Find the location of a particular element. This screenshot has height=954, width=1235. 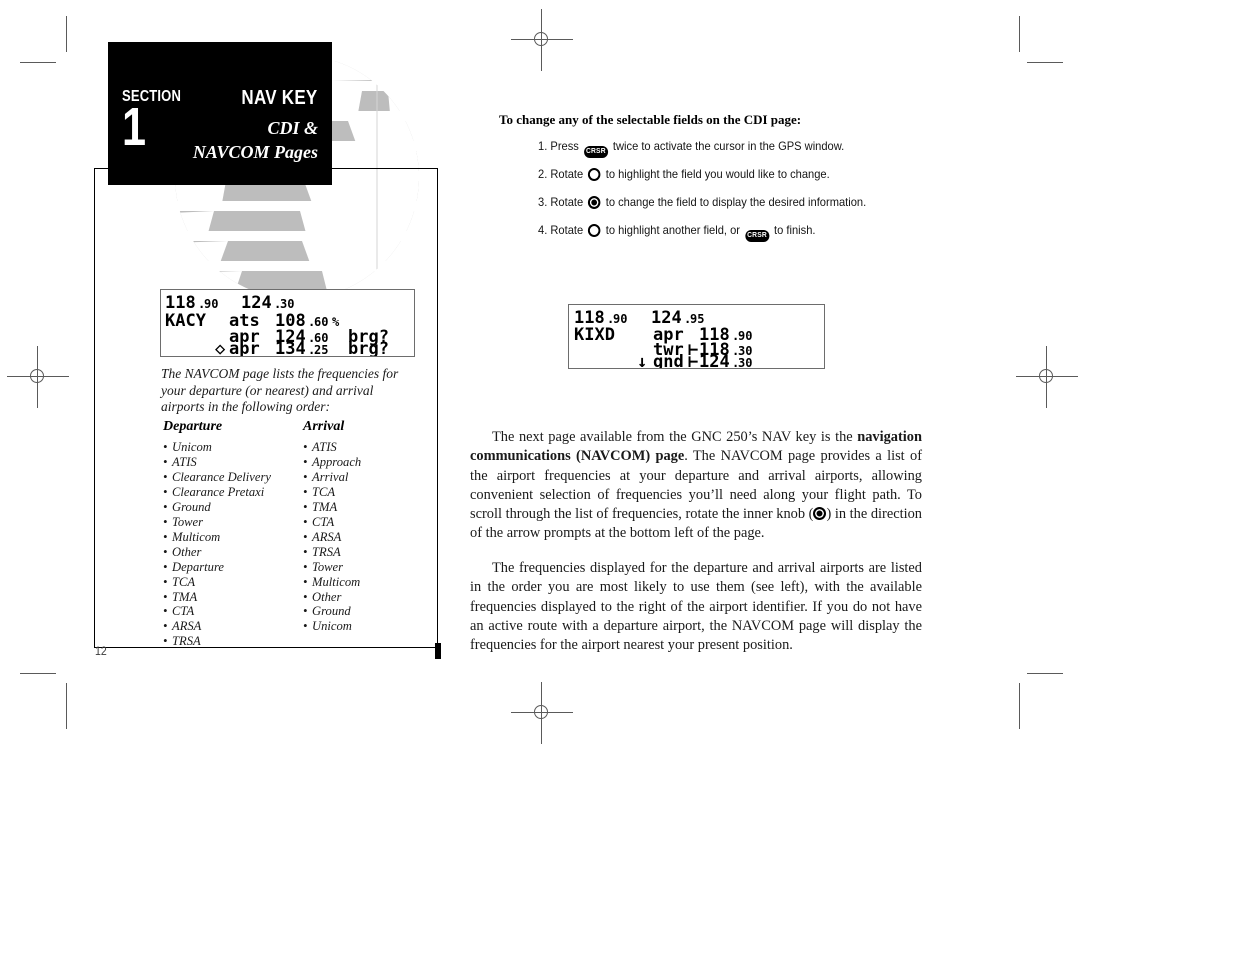

inner-knob-icon is located at coordinates (594, 202).